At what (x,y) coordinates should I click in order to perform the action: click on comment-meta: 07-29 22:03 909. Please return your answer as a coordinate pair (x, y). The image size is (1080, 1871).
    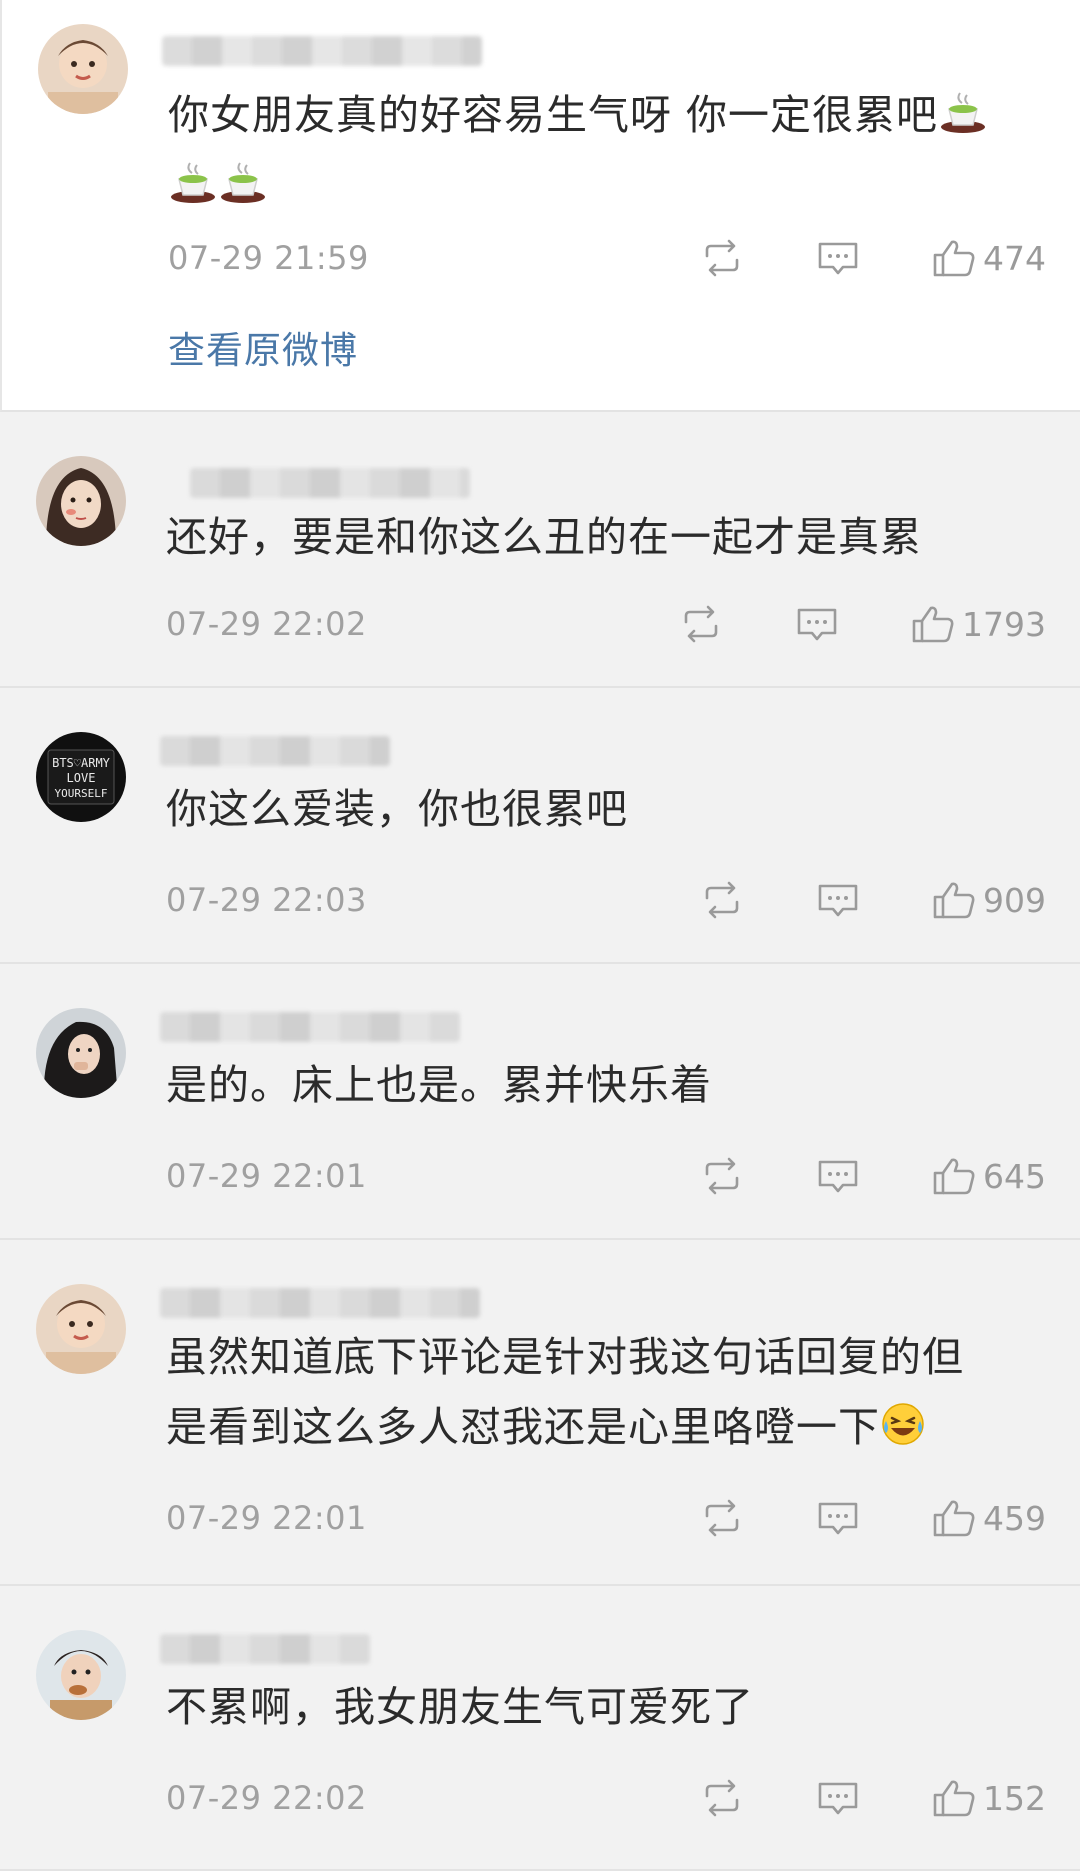
    Looking at the image, I should click on (606, 900).